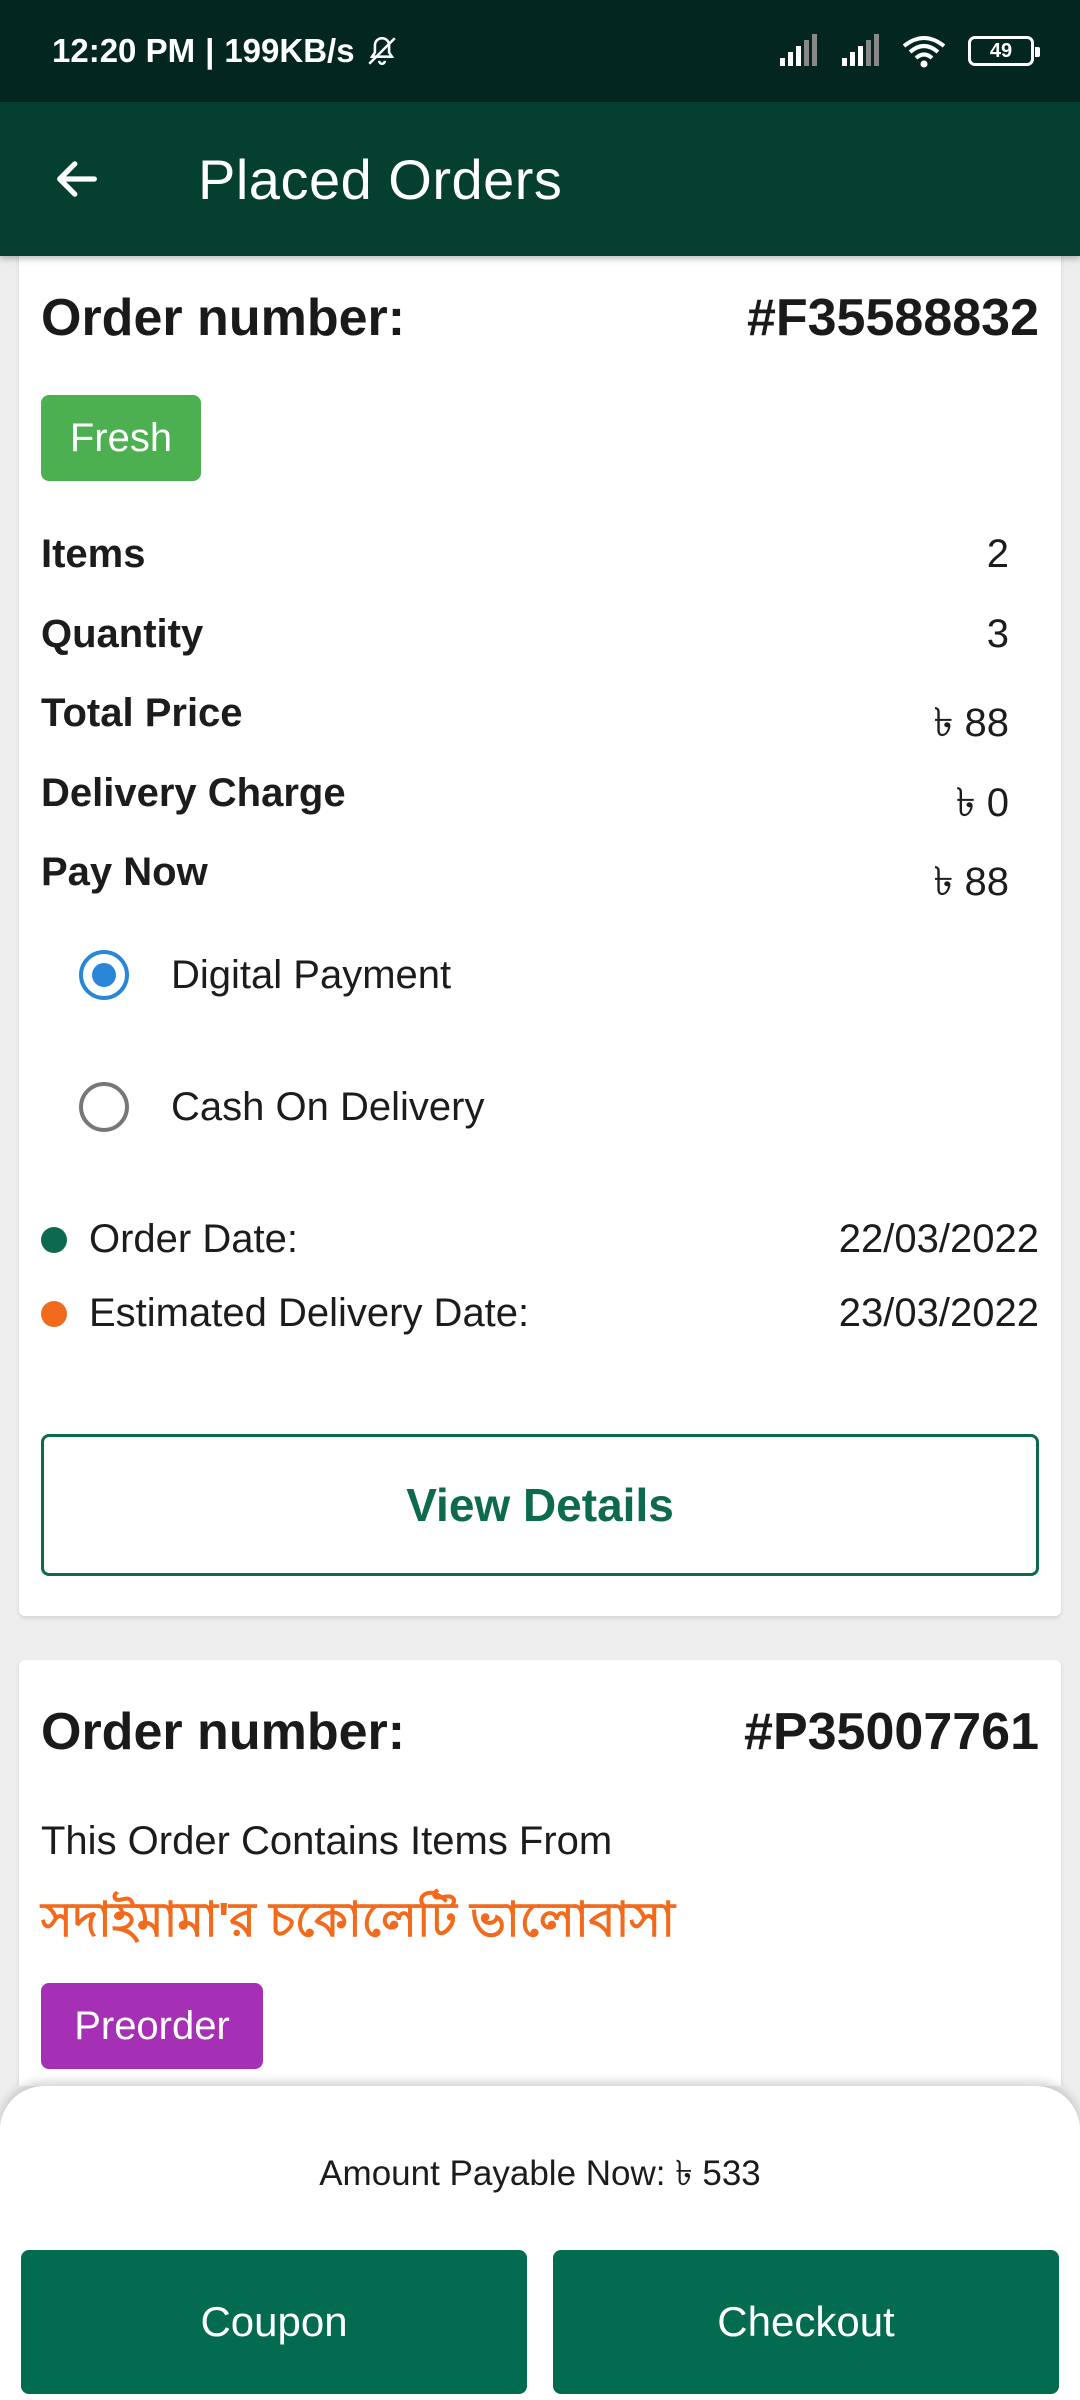  I want to click on order-date-value: 22/03/2022, so click(938, 1239).